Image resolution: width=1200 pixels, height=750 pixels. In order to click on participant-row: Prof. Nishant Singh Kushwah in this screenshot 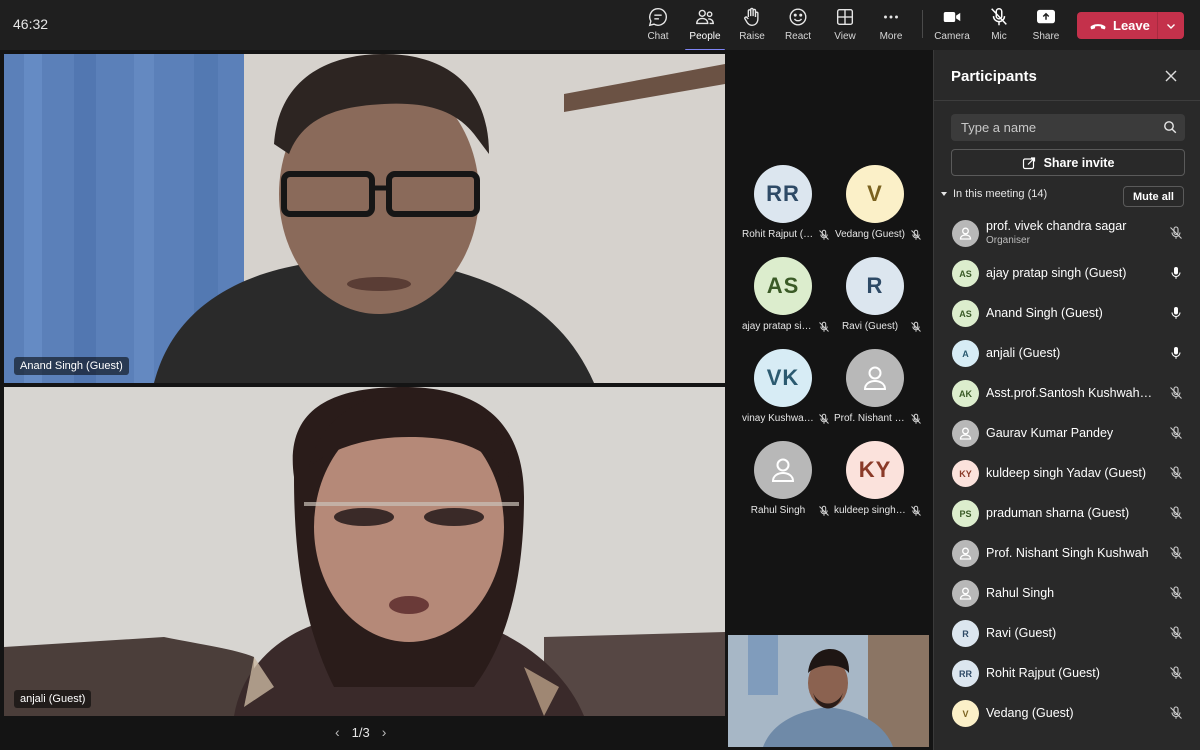, I will do `click(1067, 553)`.